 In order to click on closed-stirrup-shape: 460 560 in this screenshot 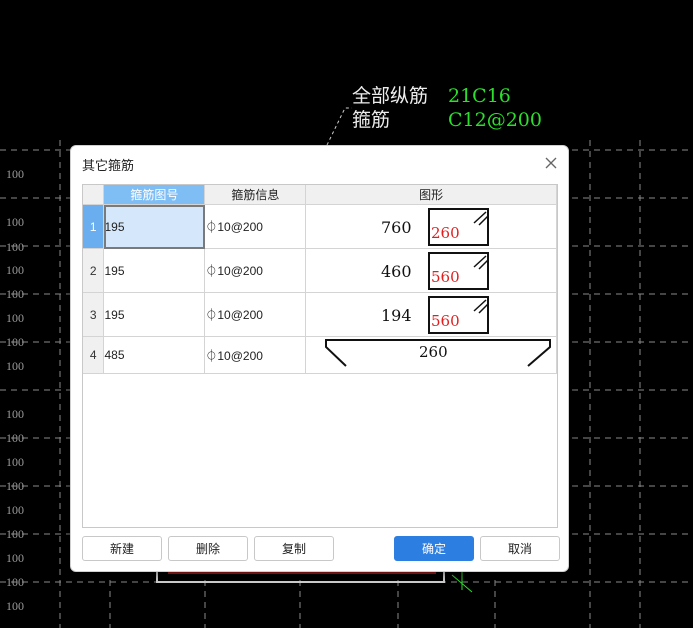, I will do `click(435, 271)`.